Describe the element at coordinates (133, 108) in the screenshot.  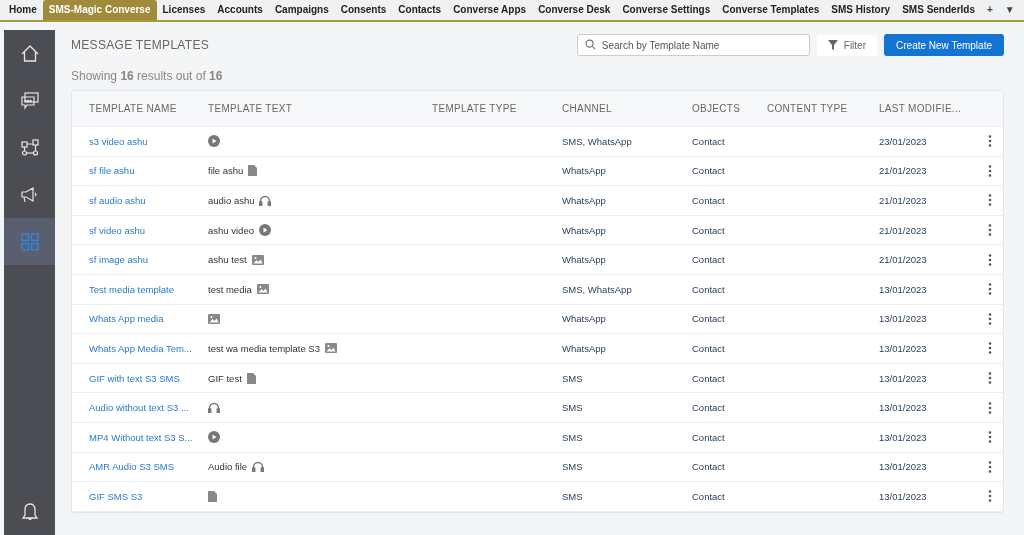
I see `column-header: TEMPLATE NAME` at that location.